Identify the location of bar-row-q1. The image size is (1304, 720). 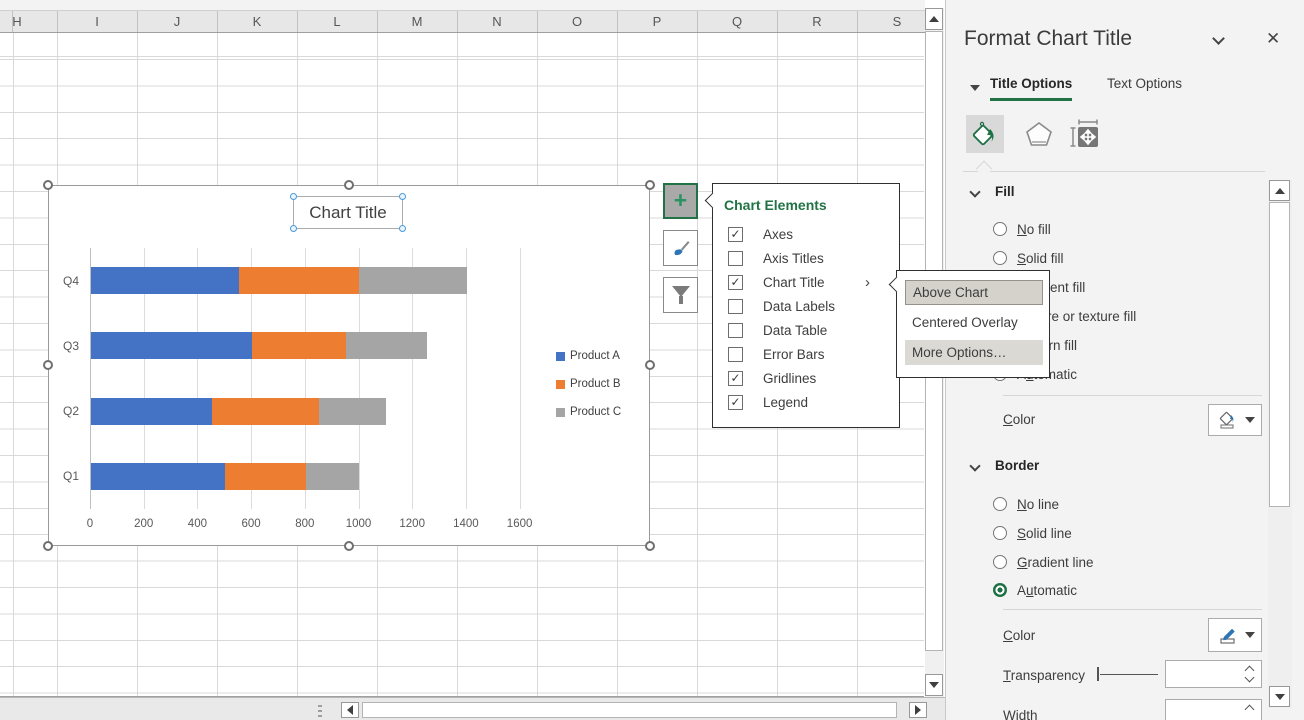
(225, 476).